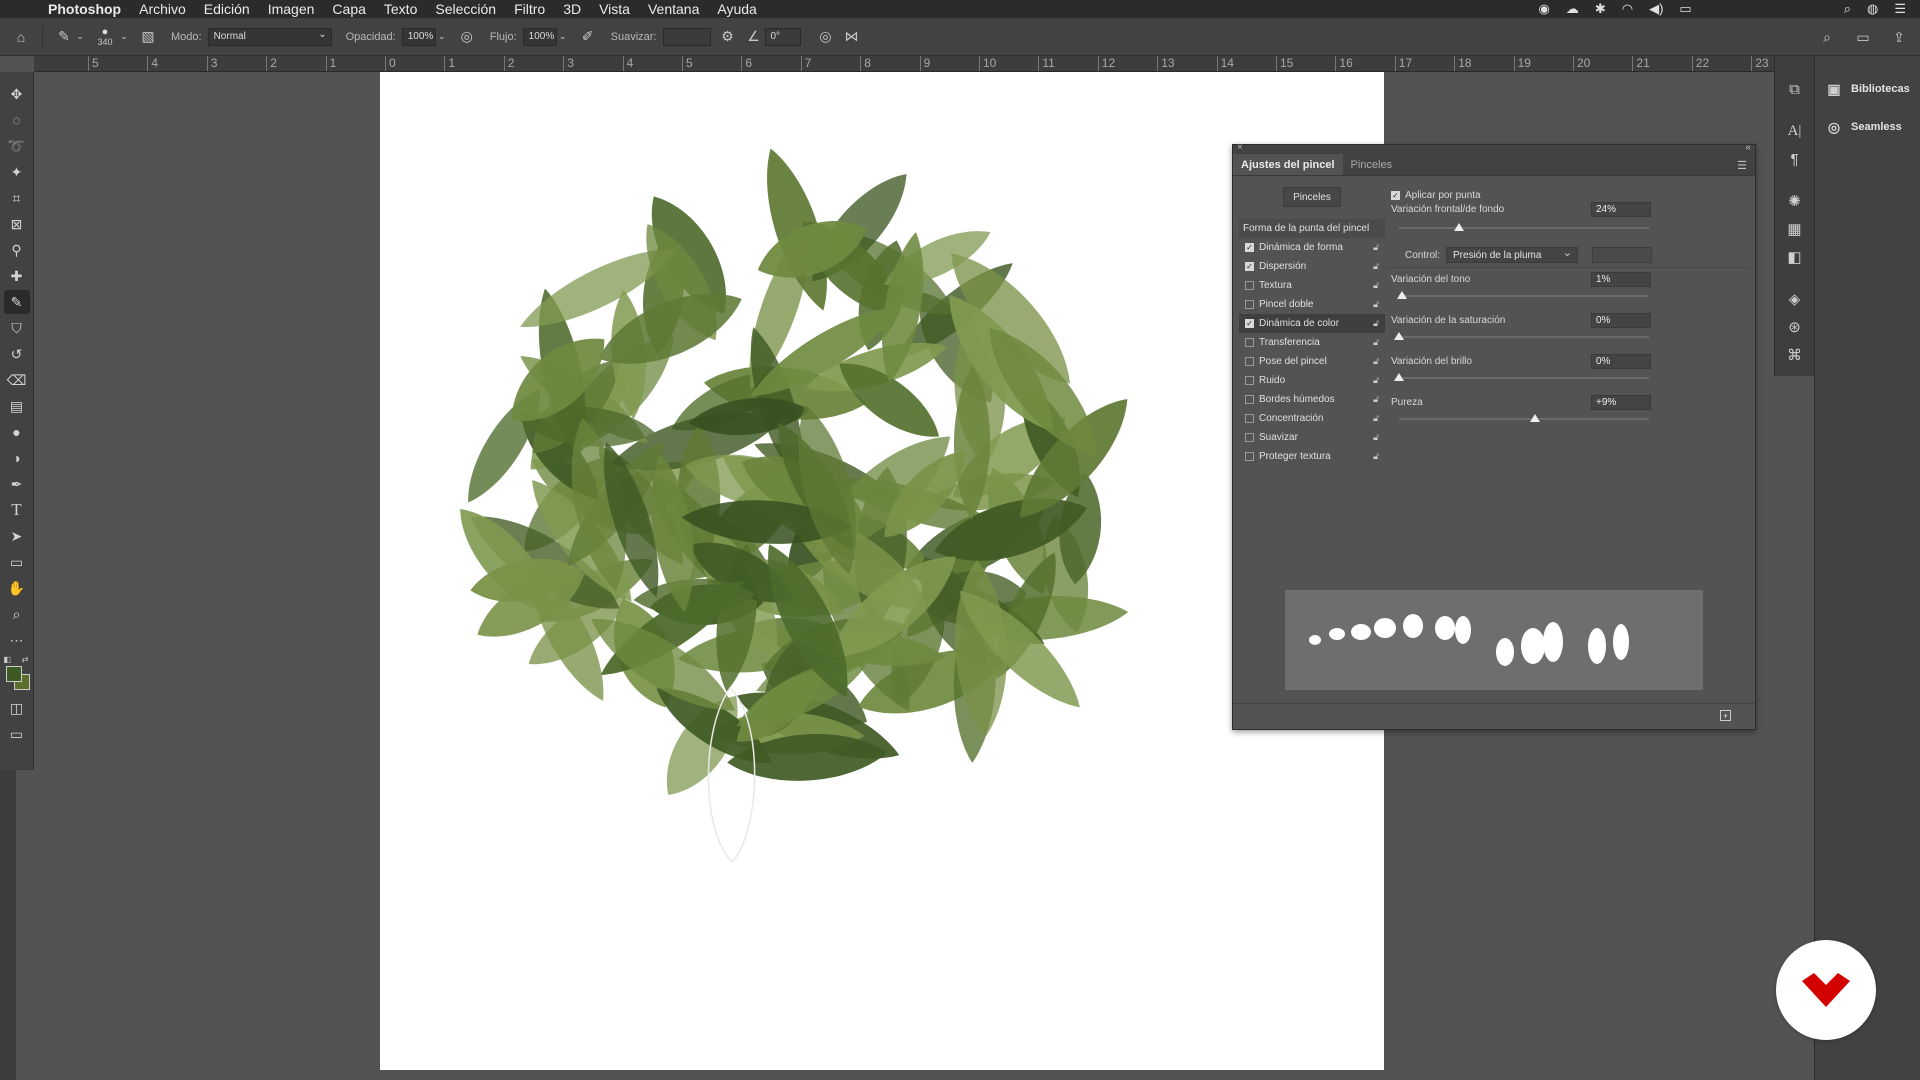  I want to click on type-tool-icon: T, so click(17, 510).